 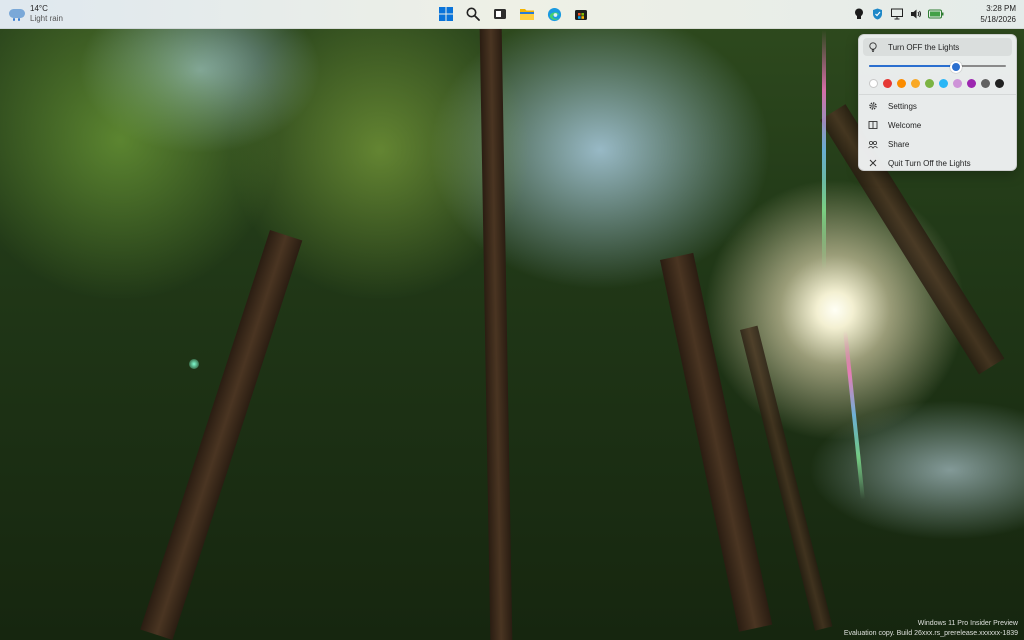 What do you see at coordinates (937, 94) in the screenshot?
I see `menu-separator` at bounding box center [937, 94].